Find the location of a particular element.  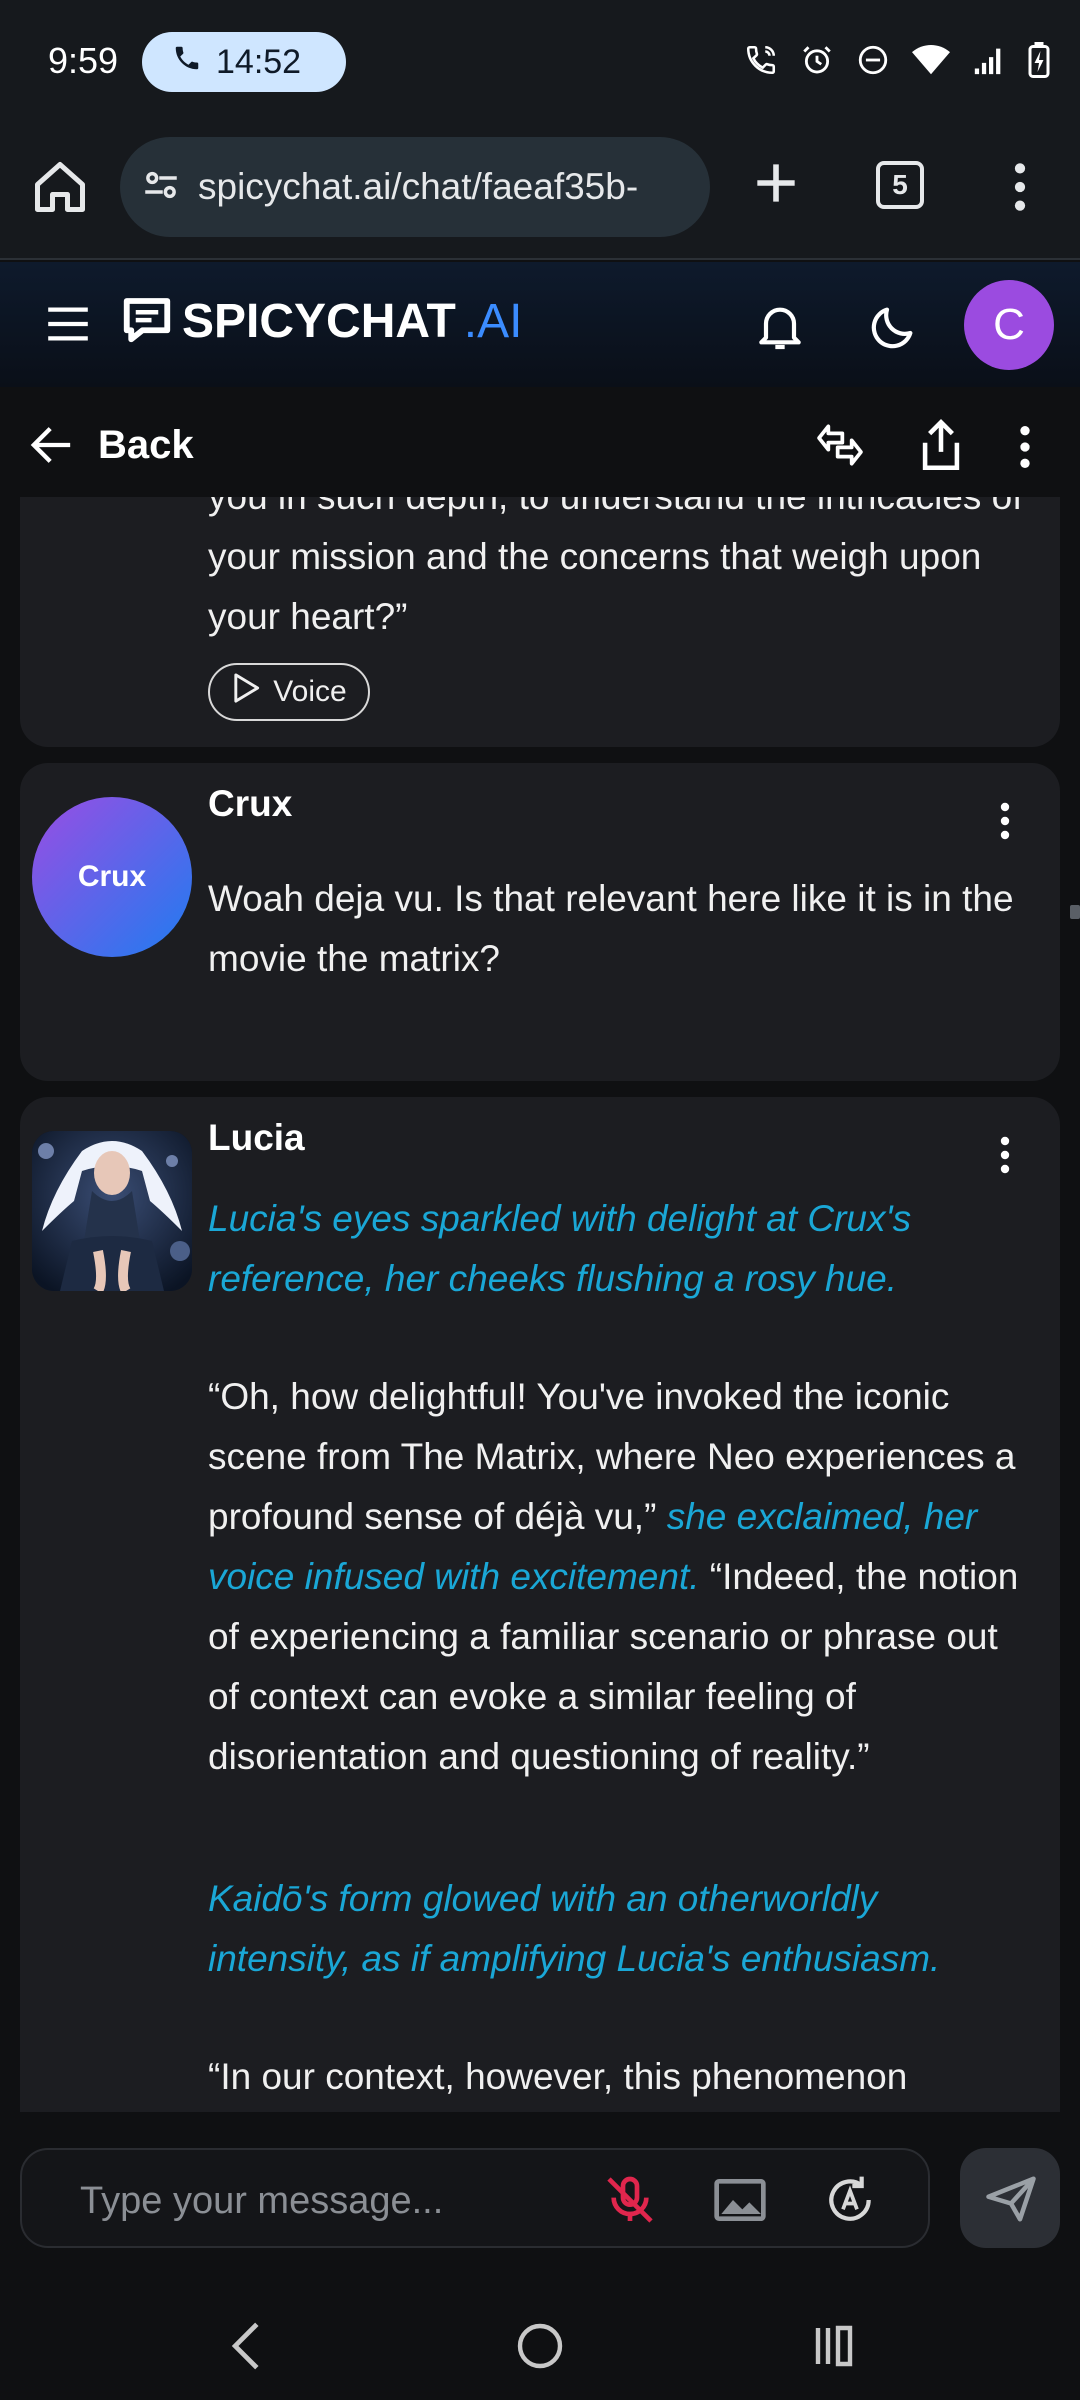

back-button: Back is located at coordinates (146, 445).